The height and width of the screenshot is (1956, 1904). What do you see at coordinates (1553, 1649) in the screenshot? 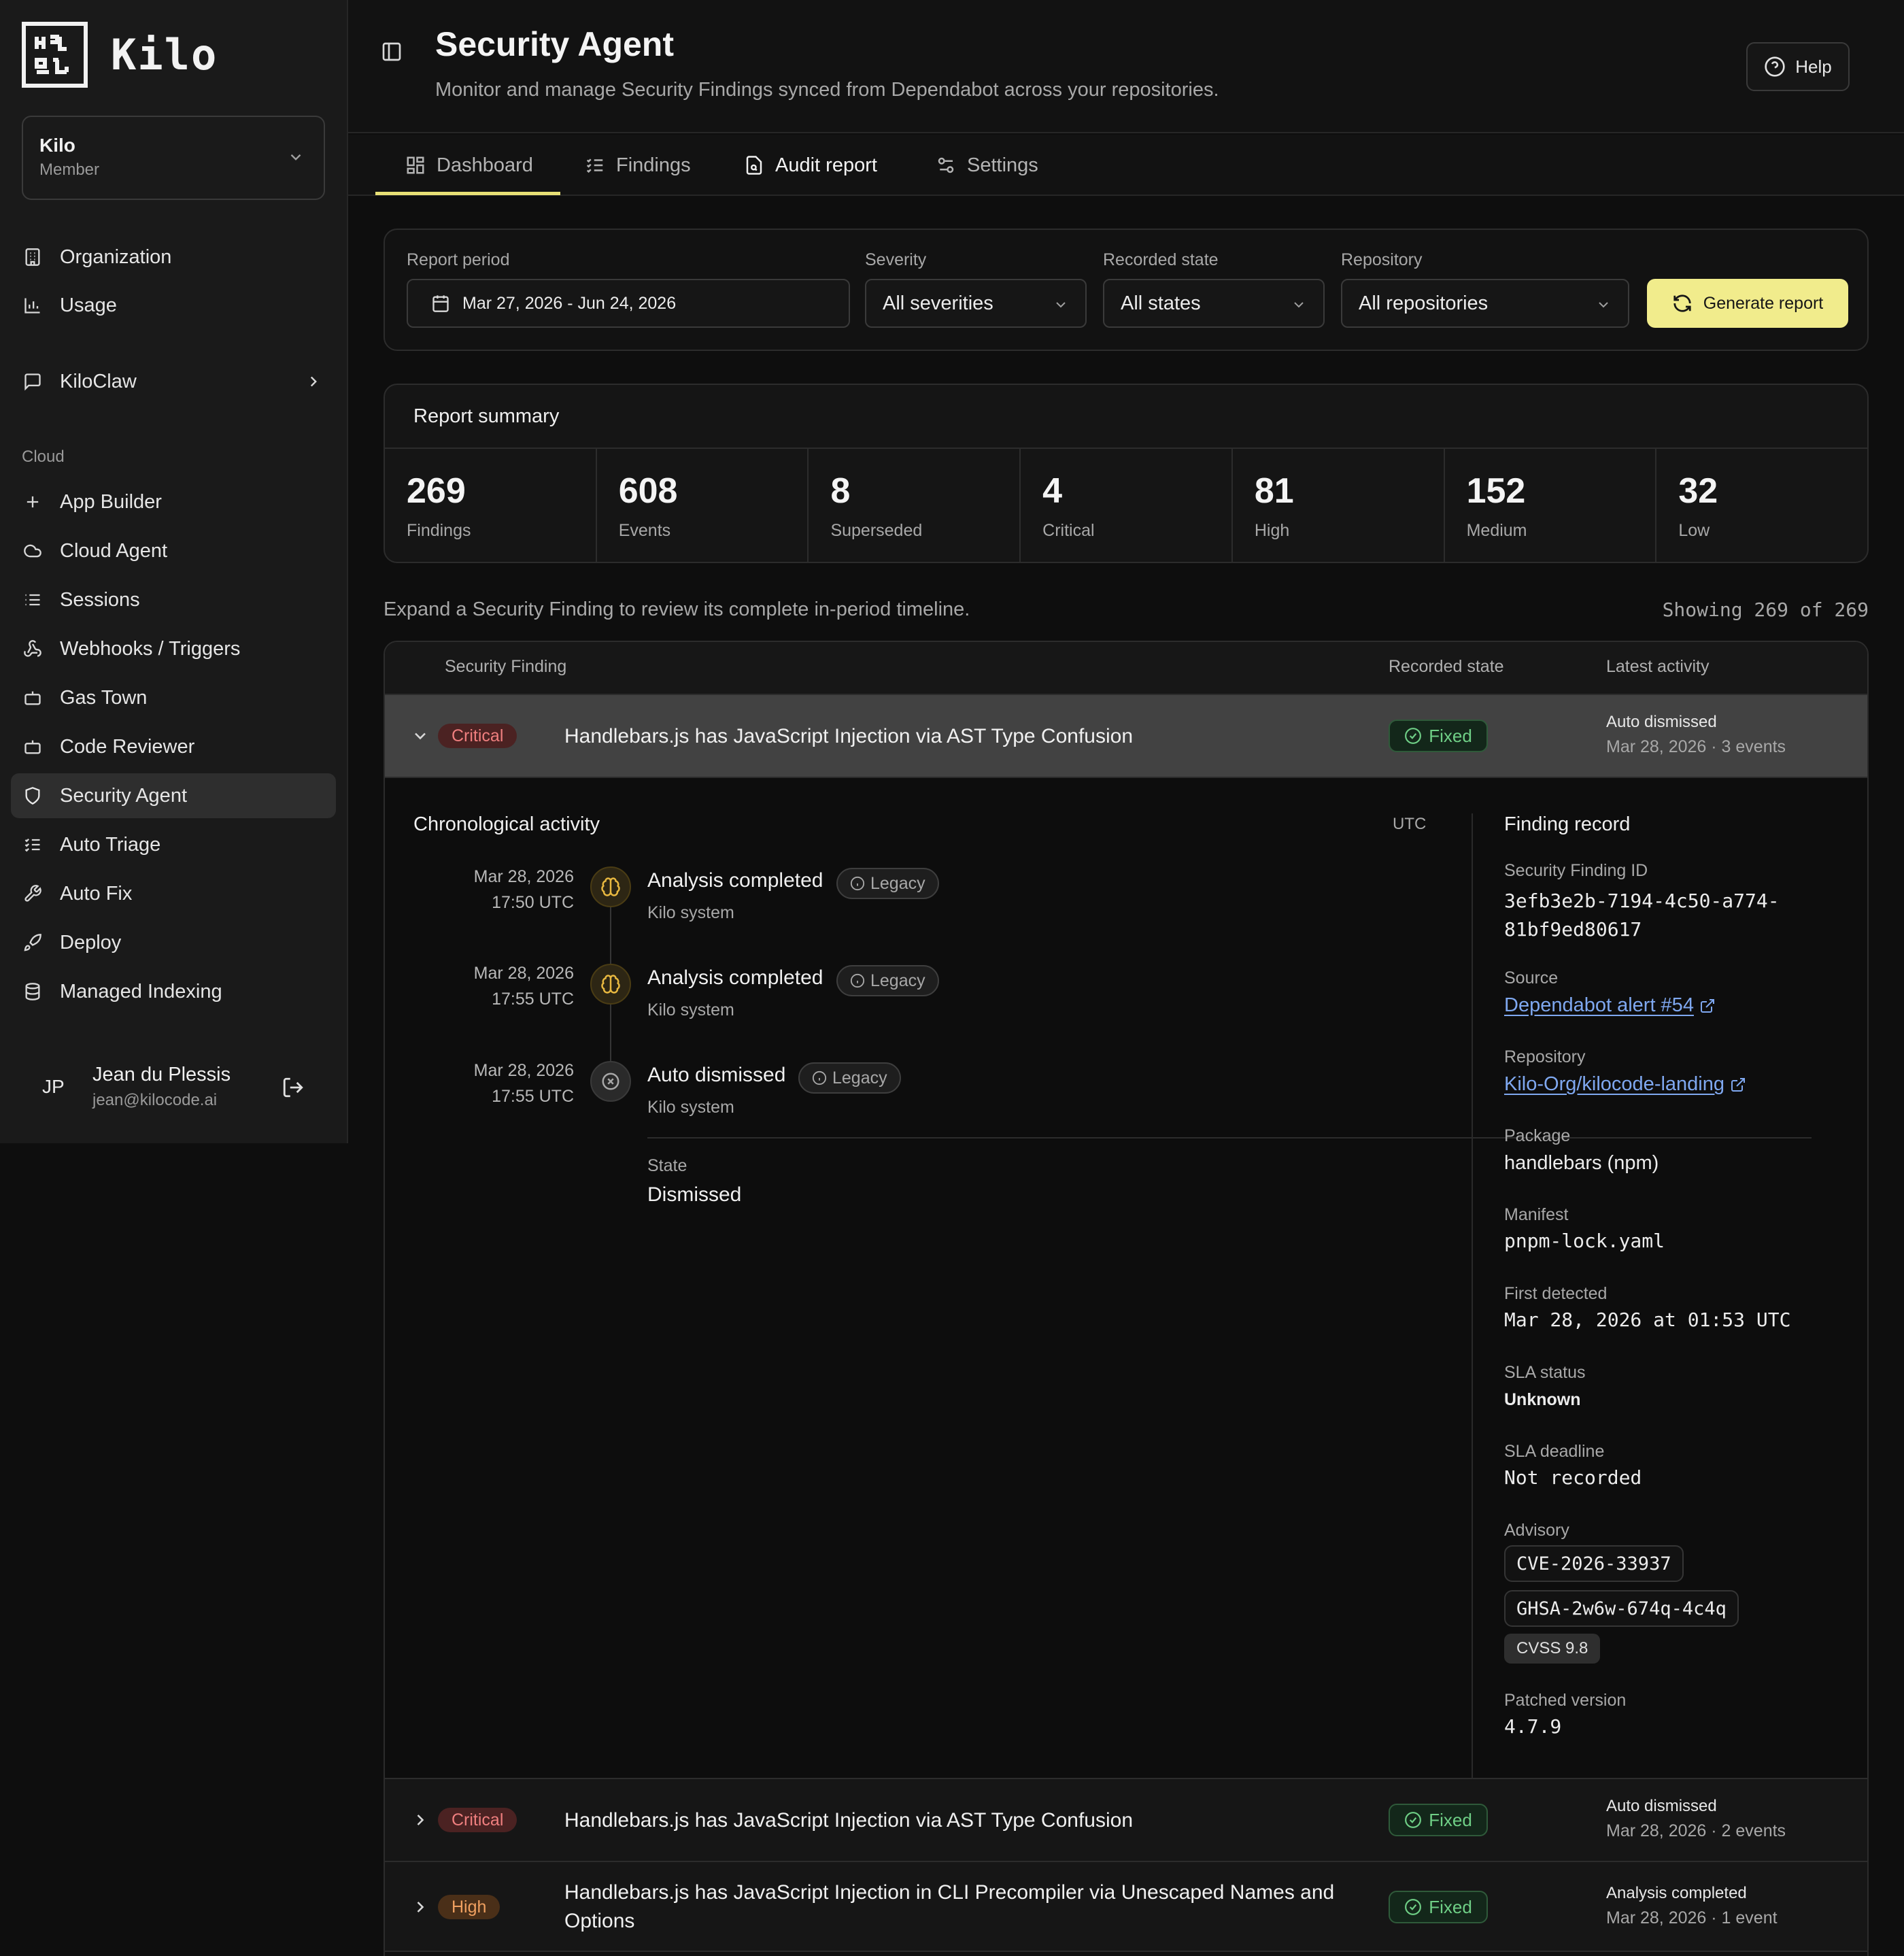
I see `cvss-badge: CVSS 9.8` at bounding box center [1553, 1649].